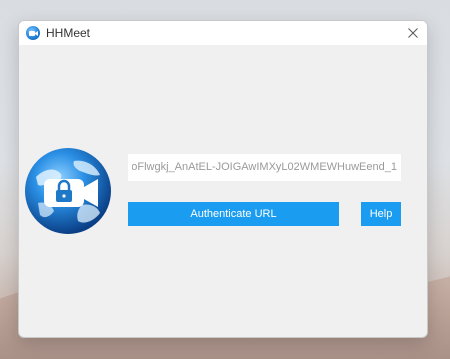 This screenshot has width=450, height=359. What do you see at coordinates (68, 191) in the screenshot?
I see `globe-lock-camera-icon` at bounding box center [68, 191].